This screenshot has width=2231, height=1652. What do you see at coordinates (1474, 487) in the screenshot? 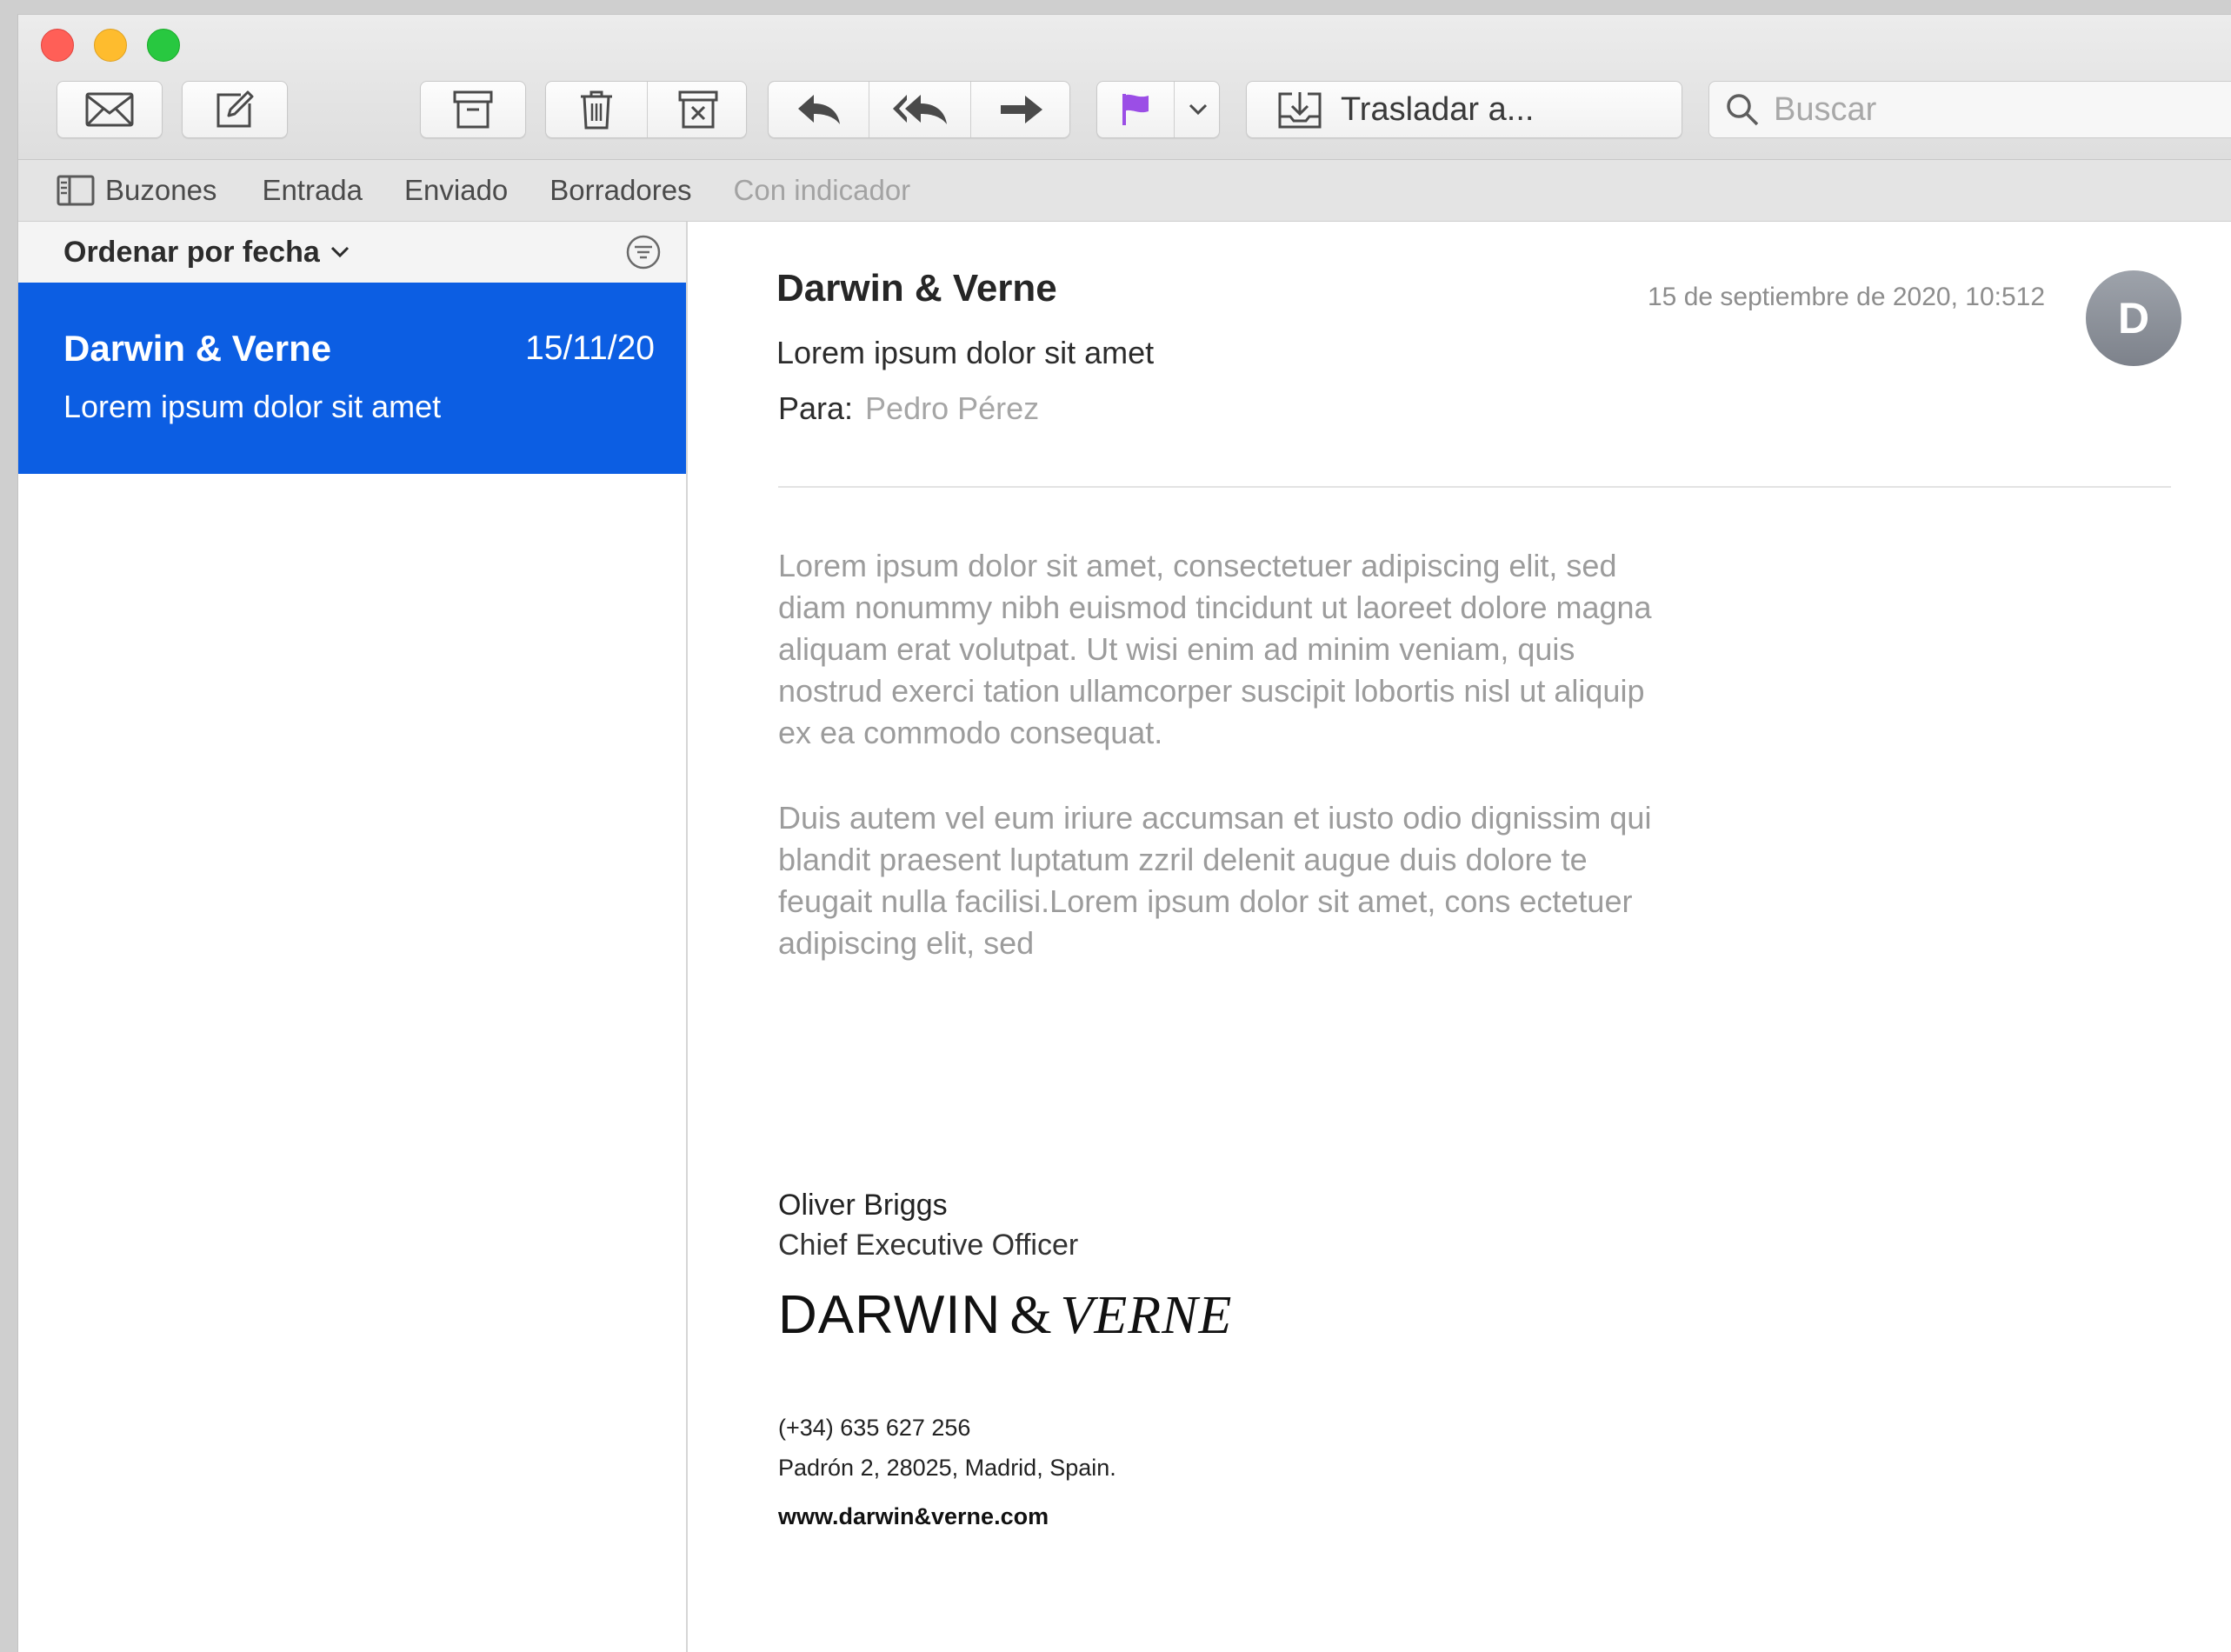
I see `header-divider` at bounding box center [1474, 487].